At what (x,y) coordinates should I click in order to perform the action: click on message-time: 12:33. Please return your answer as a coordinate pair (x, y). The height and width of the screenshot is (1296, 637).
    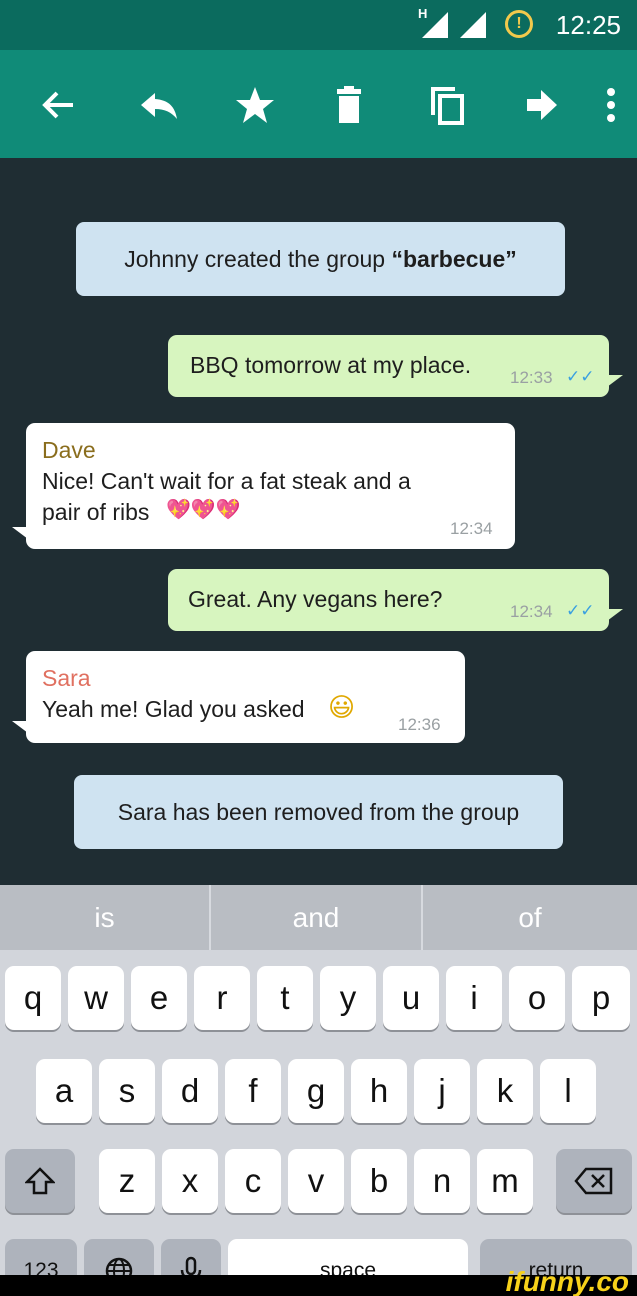
    Looking at the image, I should click on (531, 377).